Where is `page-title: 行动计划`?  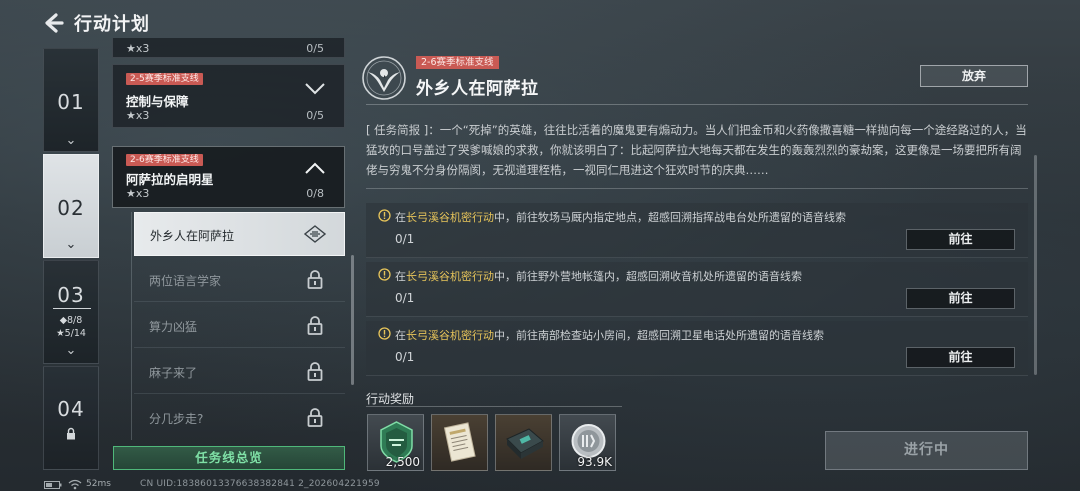
page-title: 行动计划 is located at coordinates (112, 24).